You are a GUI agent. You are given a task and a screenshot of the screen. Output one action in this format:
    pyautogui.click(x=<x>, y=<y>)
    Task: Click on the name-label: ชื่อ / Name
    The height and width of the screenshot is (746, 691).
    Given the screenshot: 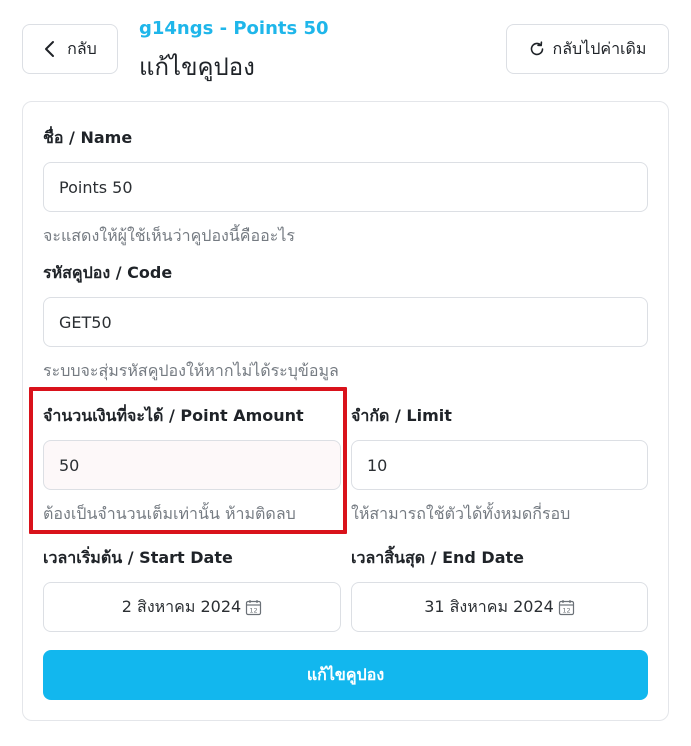 What is the action you would take?
    pyautogui.click(x=88, y=137)
    